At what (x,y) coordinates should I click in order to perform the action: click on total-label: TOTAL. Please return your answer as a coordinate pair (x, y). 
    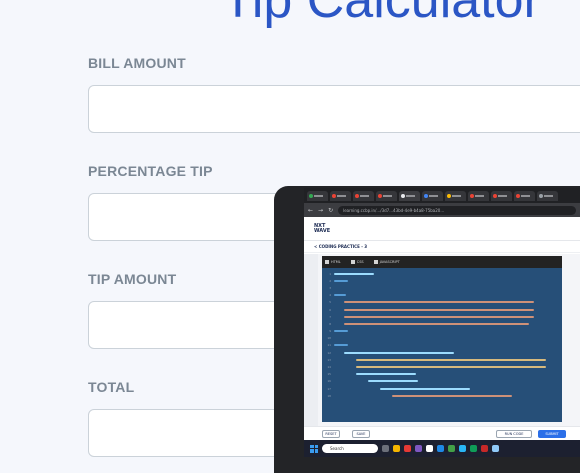
    Looking at the image, I should click on (111, 387).